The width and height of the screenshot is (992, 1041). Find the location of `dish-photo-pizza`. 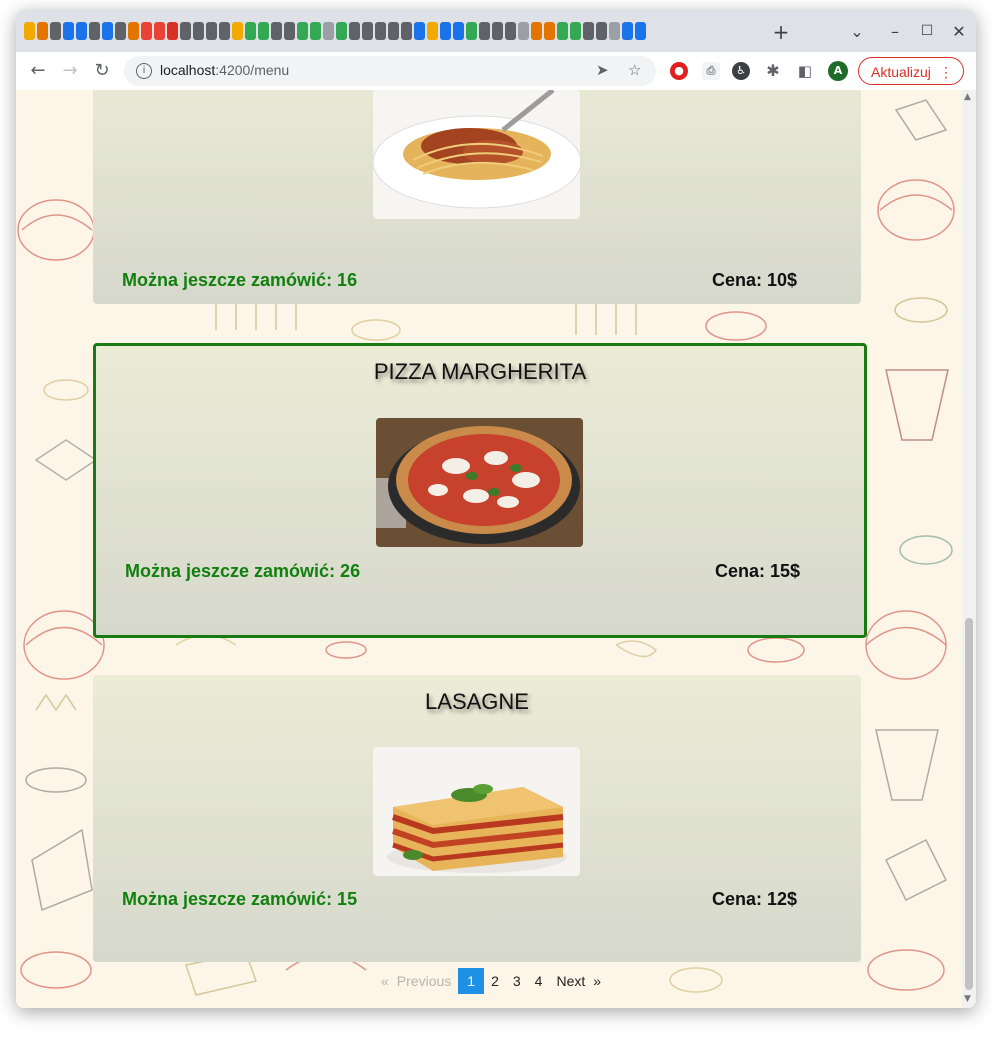

dish-photo-pizza is located at coordinates (479, 482).